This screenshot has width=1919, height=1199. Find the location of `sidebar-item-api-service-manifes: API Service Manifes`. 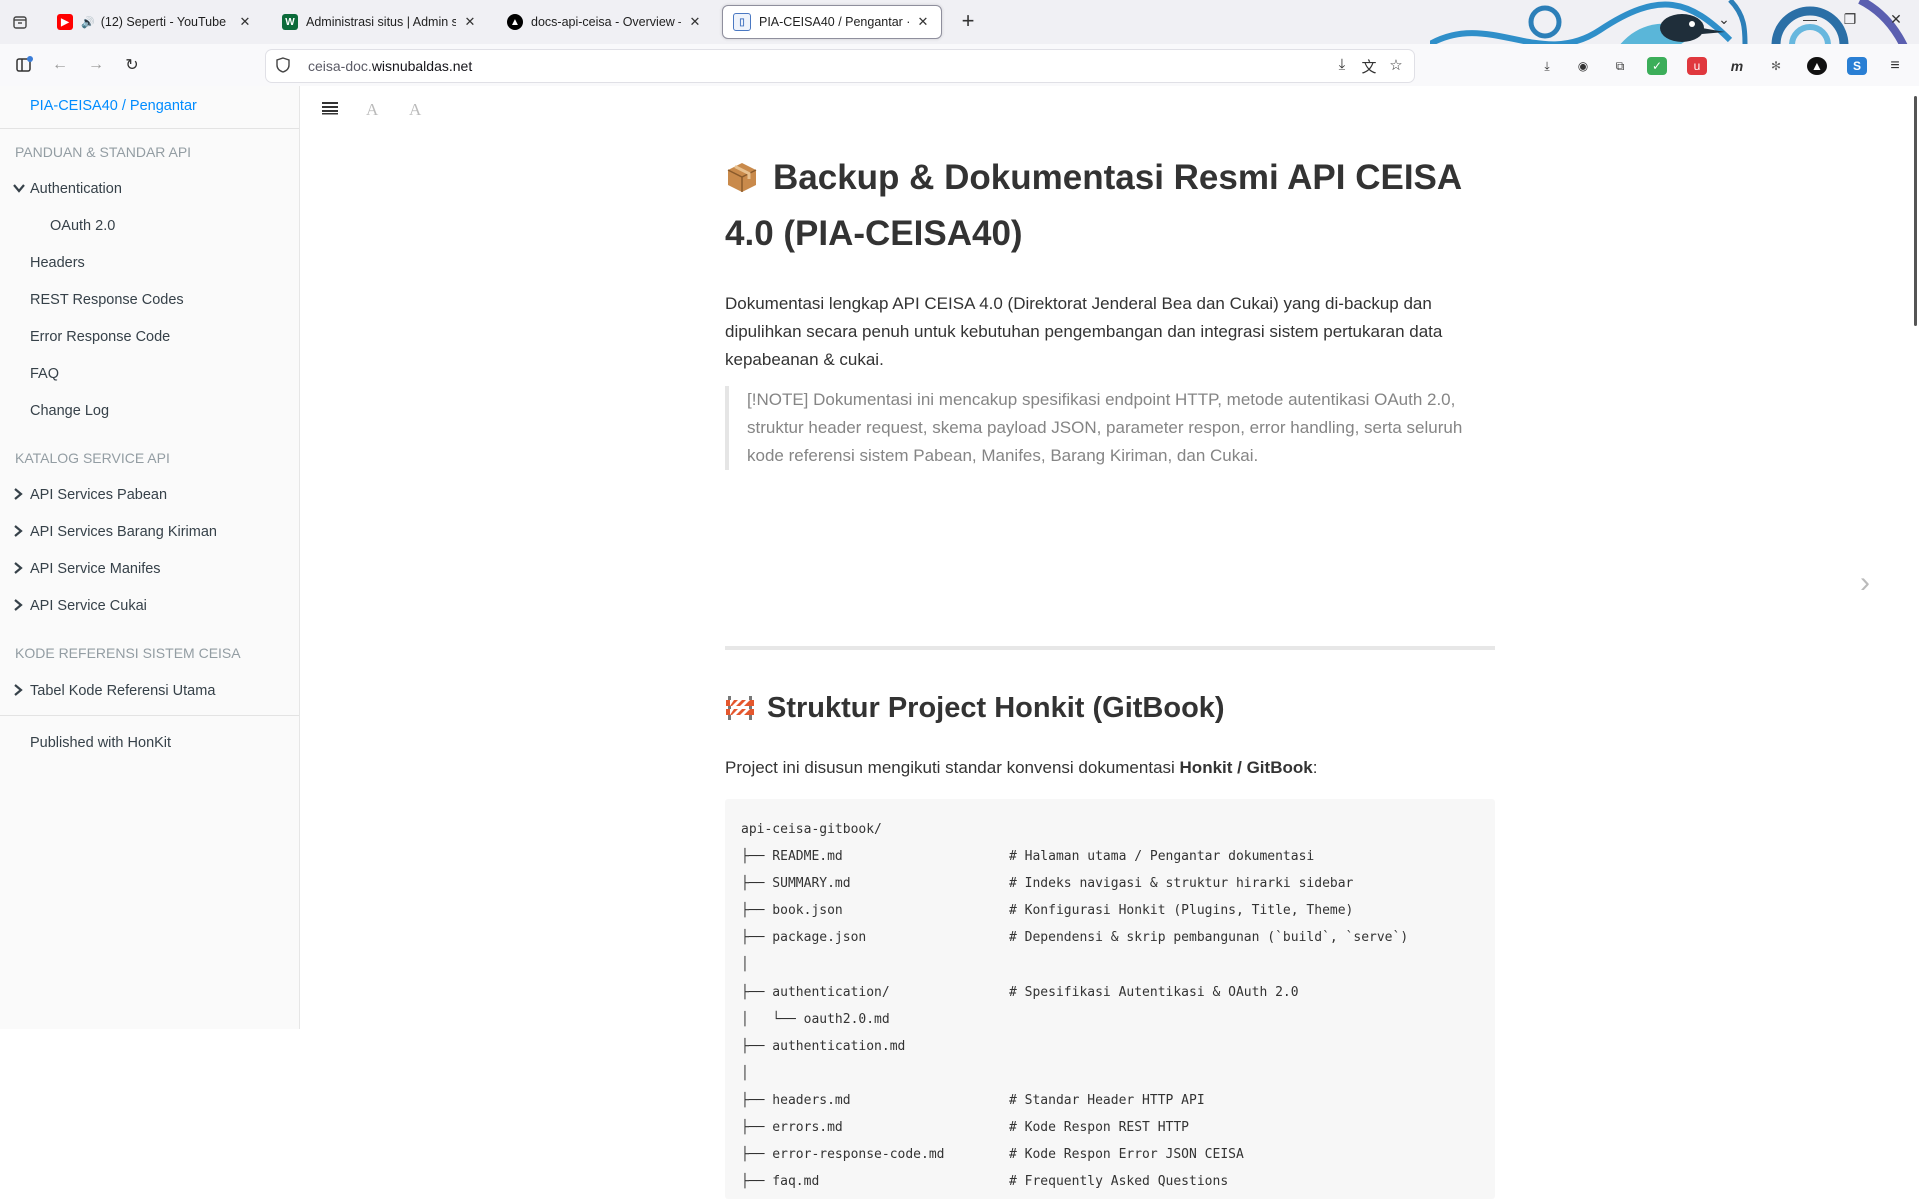

sidebar-item-api-service-manifes: API Service Manifes is located at coordinates (149, 569).